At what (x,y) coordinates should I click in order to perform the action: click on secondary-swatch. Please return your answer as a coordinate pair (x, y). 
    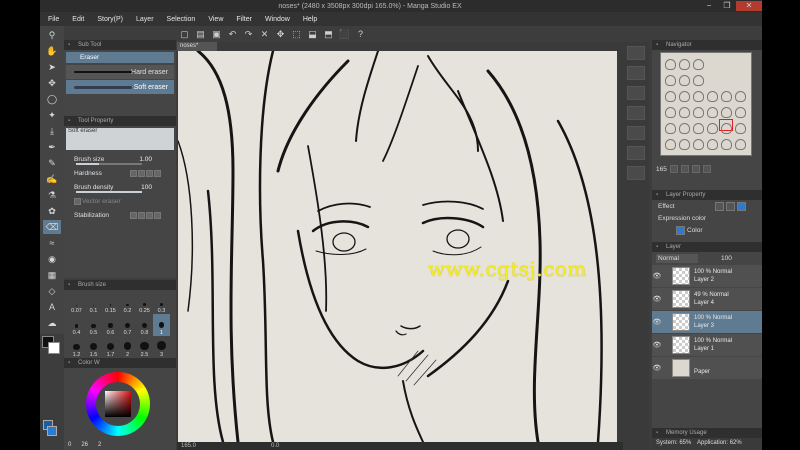
    Looking at the image, I should click on (52, 431).